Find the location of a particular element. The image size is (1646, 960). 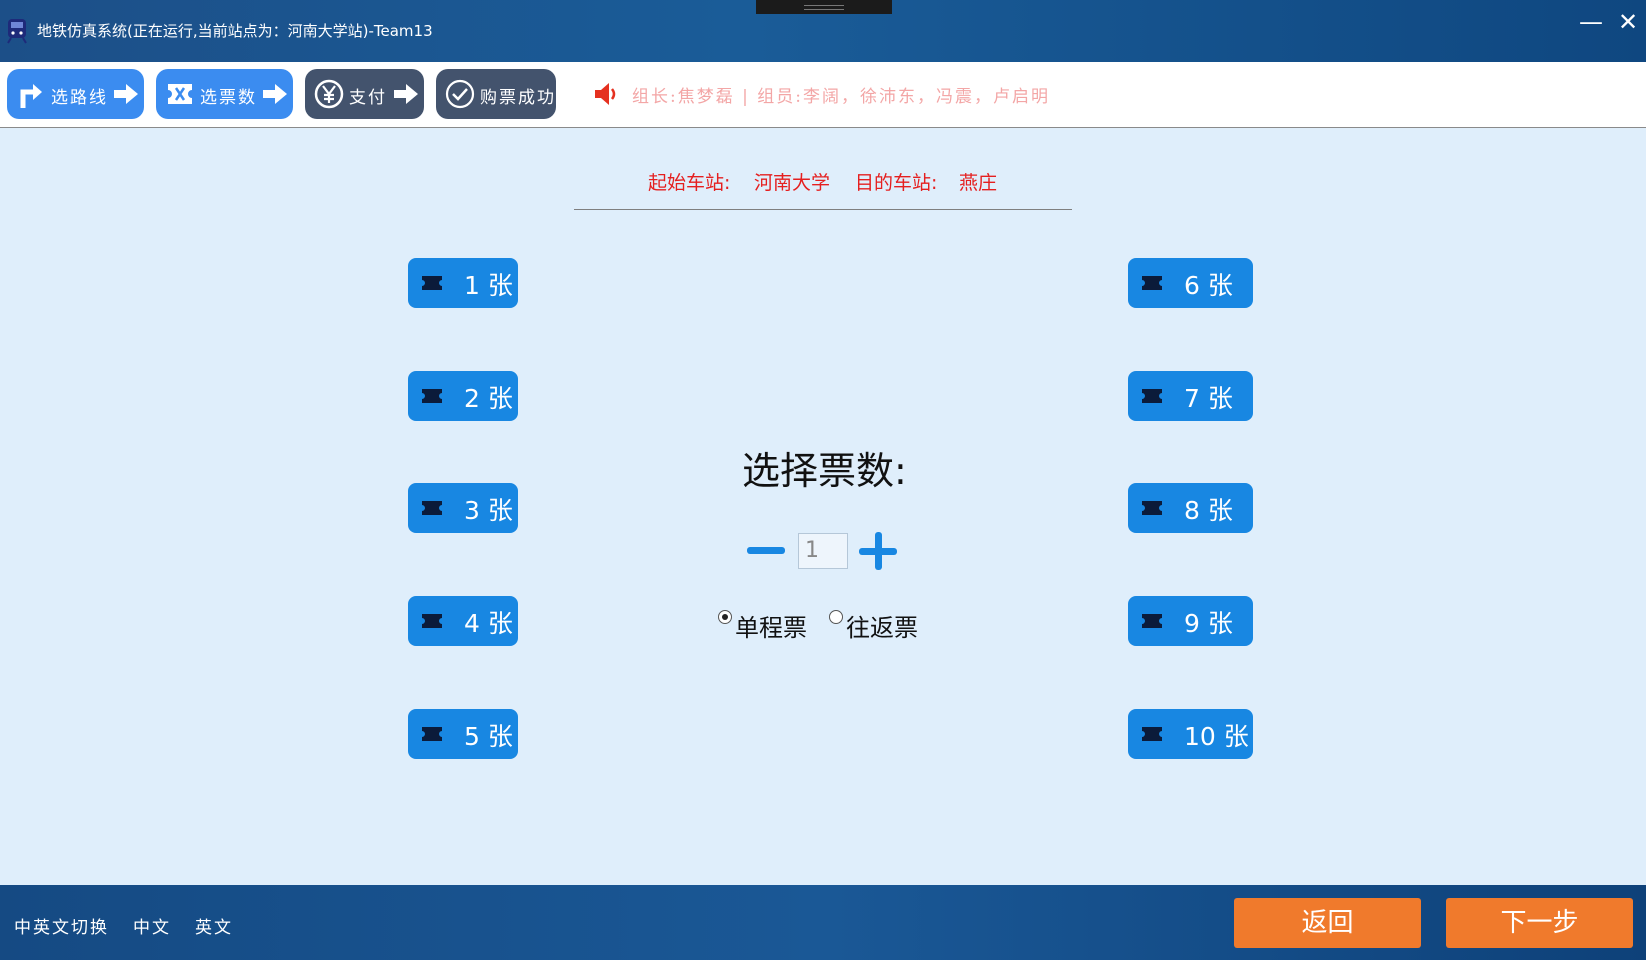

ticket-count-label: 5 张 is located at coordinates (488, 736).